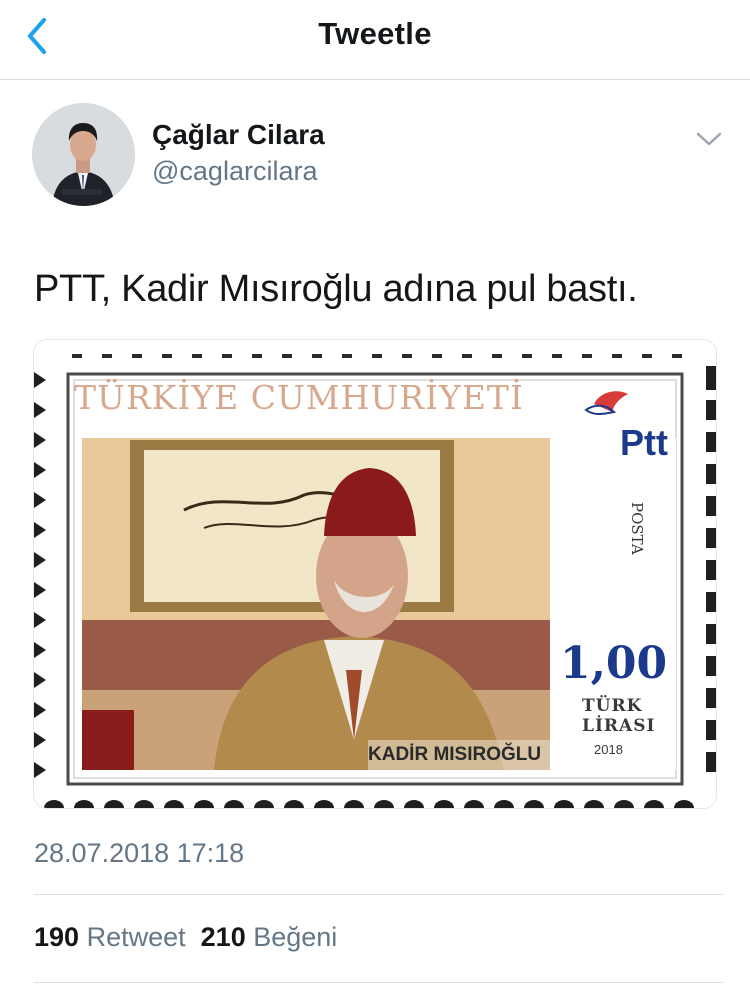  Describe the element at coordinates (455, 754) in the screenshot. I see `stamp-caption: KADİR MISIROĞLU` at that location.